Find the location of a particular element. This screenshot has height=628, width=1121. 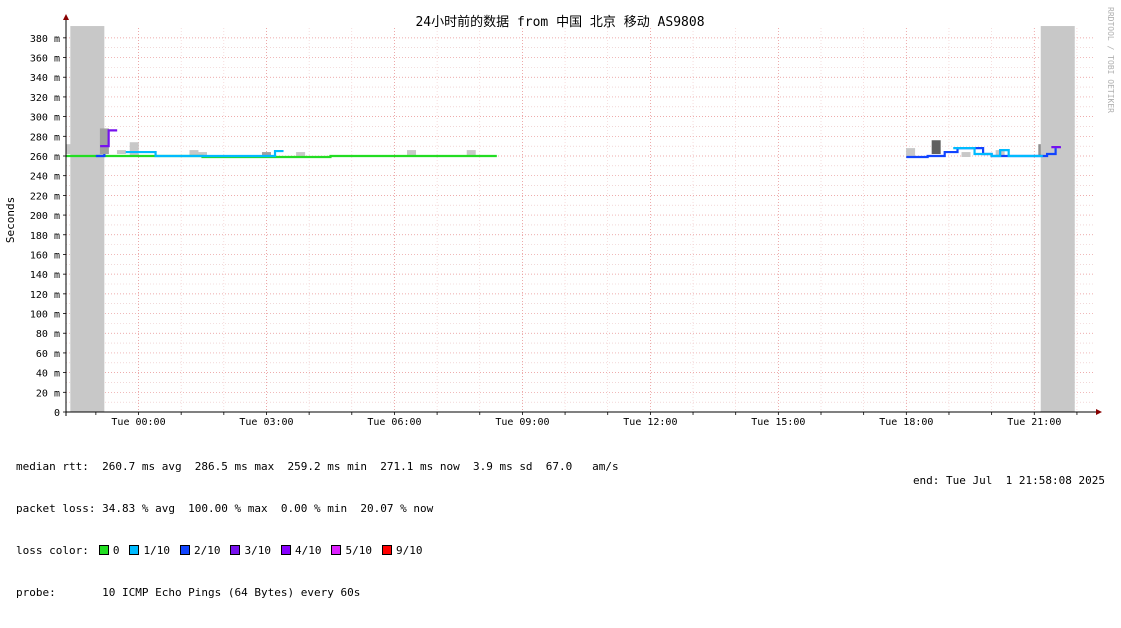

loss-color-value: 9/10 is located at coordinates (409, 550).